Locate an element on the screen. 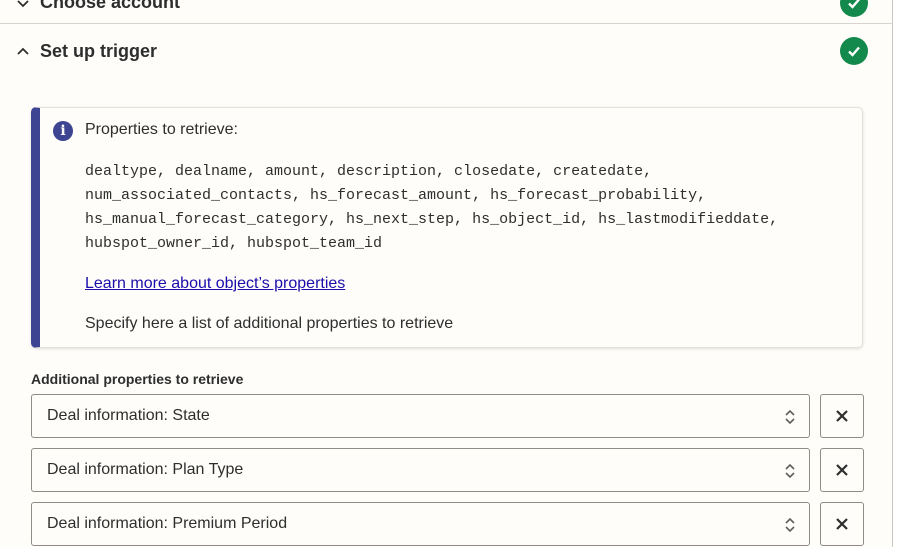  property-row: Deal information: State is located at coordinates (447, 416).